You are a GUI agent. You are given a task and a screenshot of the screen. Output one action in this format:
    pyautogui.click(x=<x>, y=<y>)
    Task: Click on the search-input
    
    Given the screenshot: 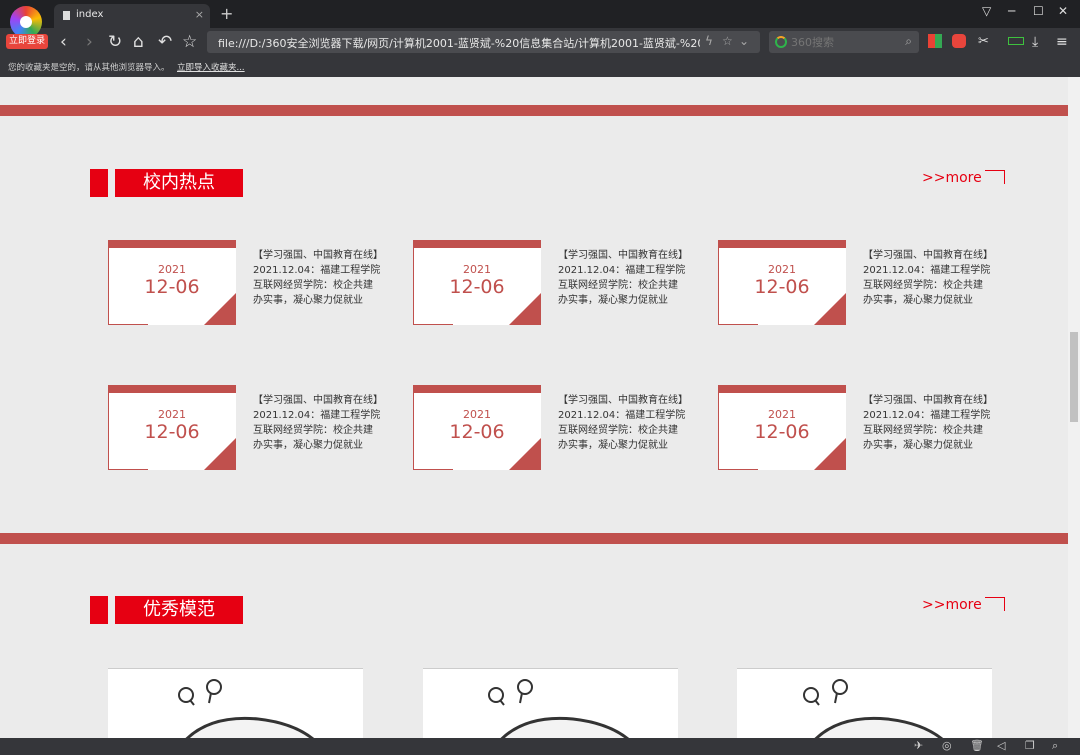 What is the action you would take?
    pyautogui.click(x=846, y=42)
    